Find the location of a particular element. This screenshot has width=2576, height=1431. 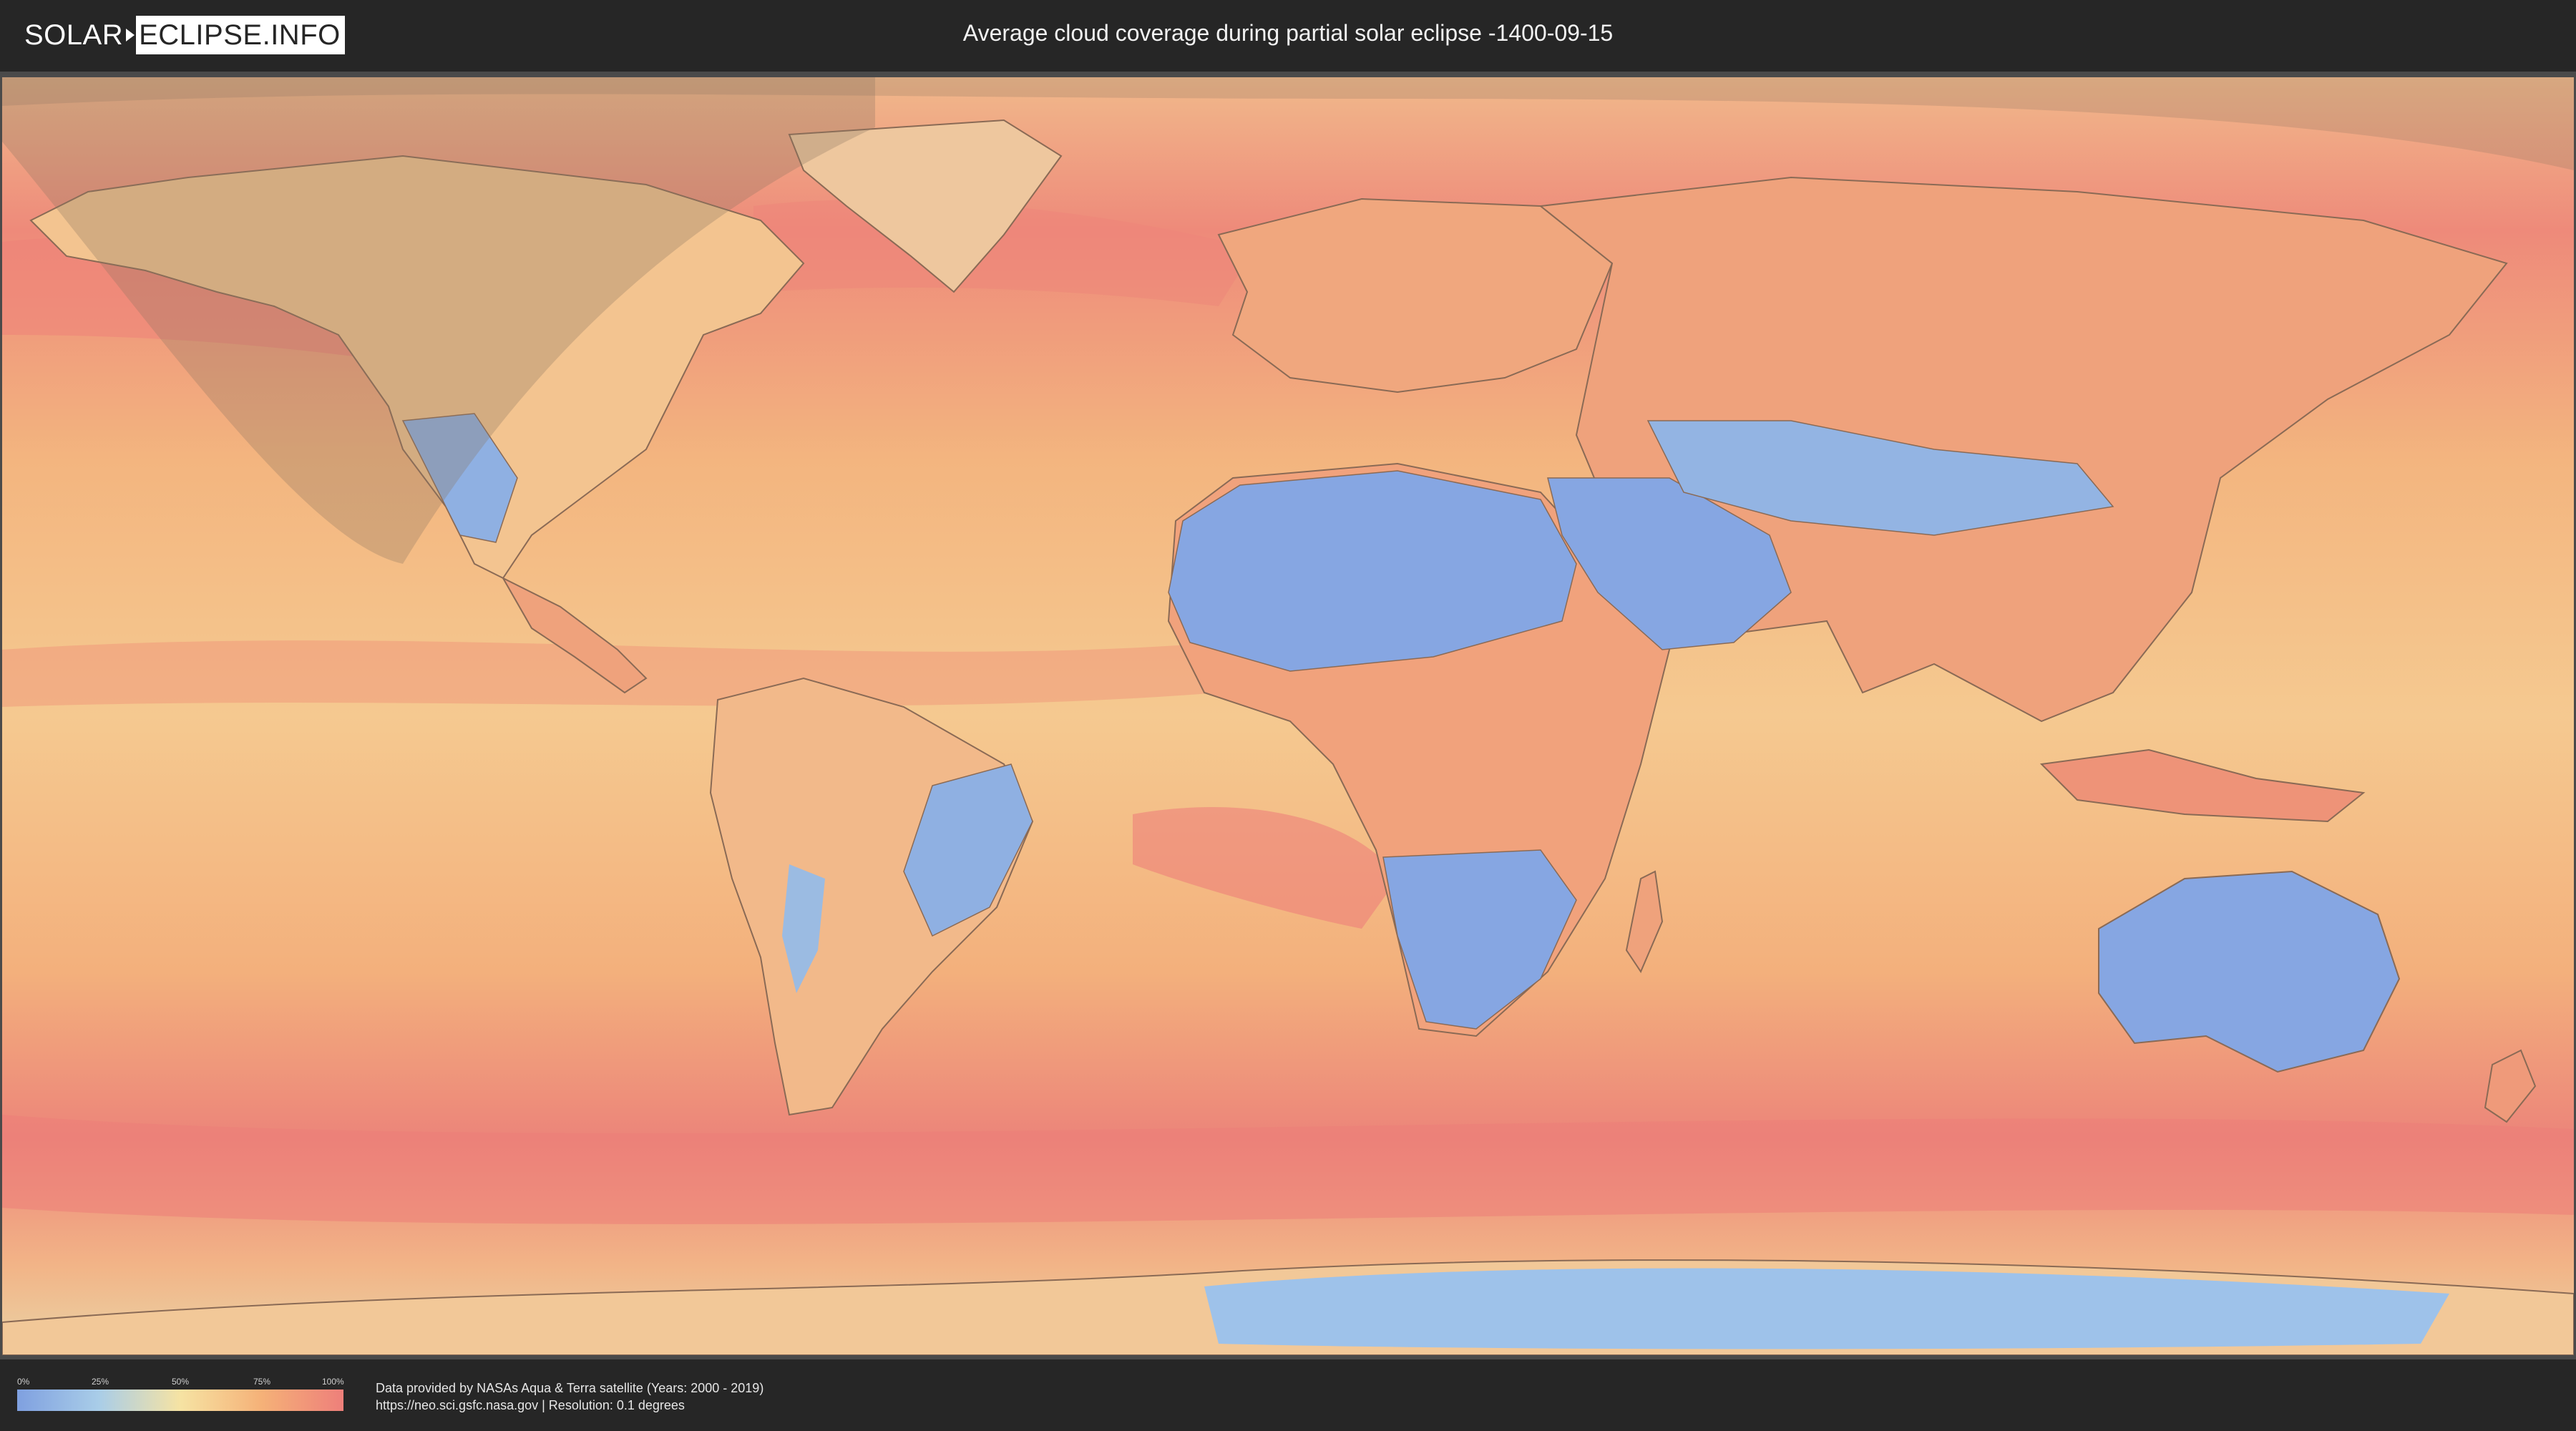

legend-tick: 0% is located at coordinates (23, 1382).